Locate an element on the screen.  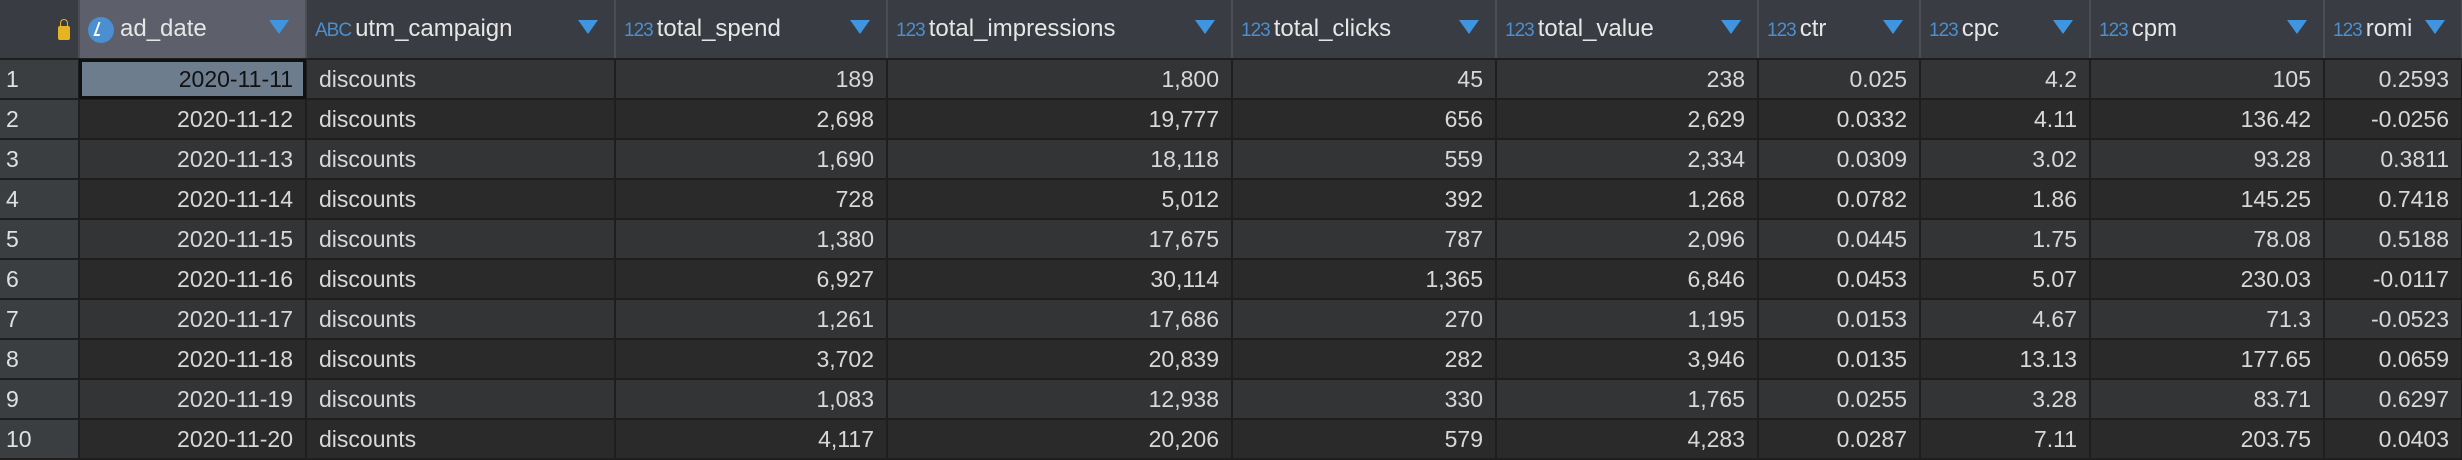
cell-romi: 0.5188 is located at coordinates (2393, 239).